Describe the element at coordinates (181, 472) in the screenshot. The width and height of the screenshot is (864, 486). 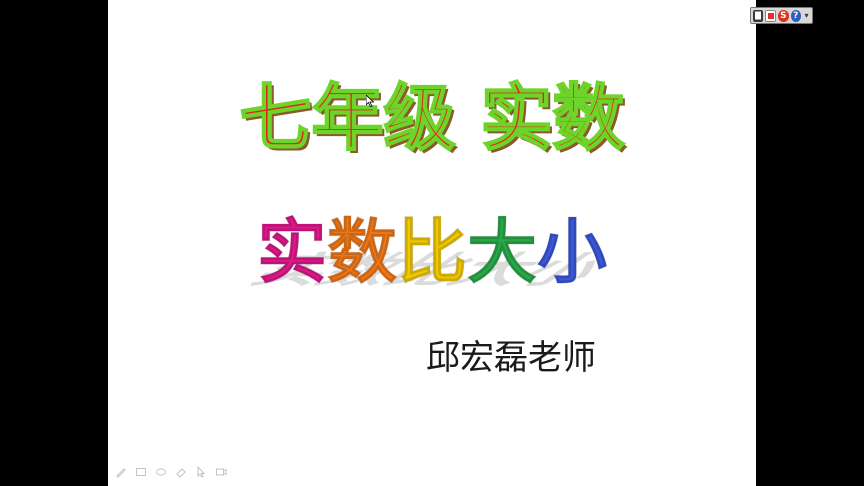
I see `eraser-icon` at that location.